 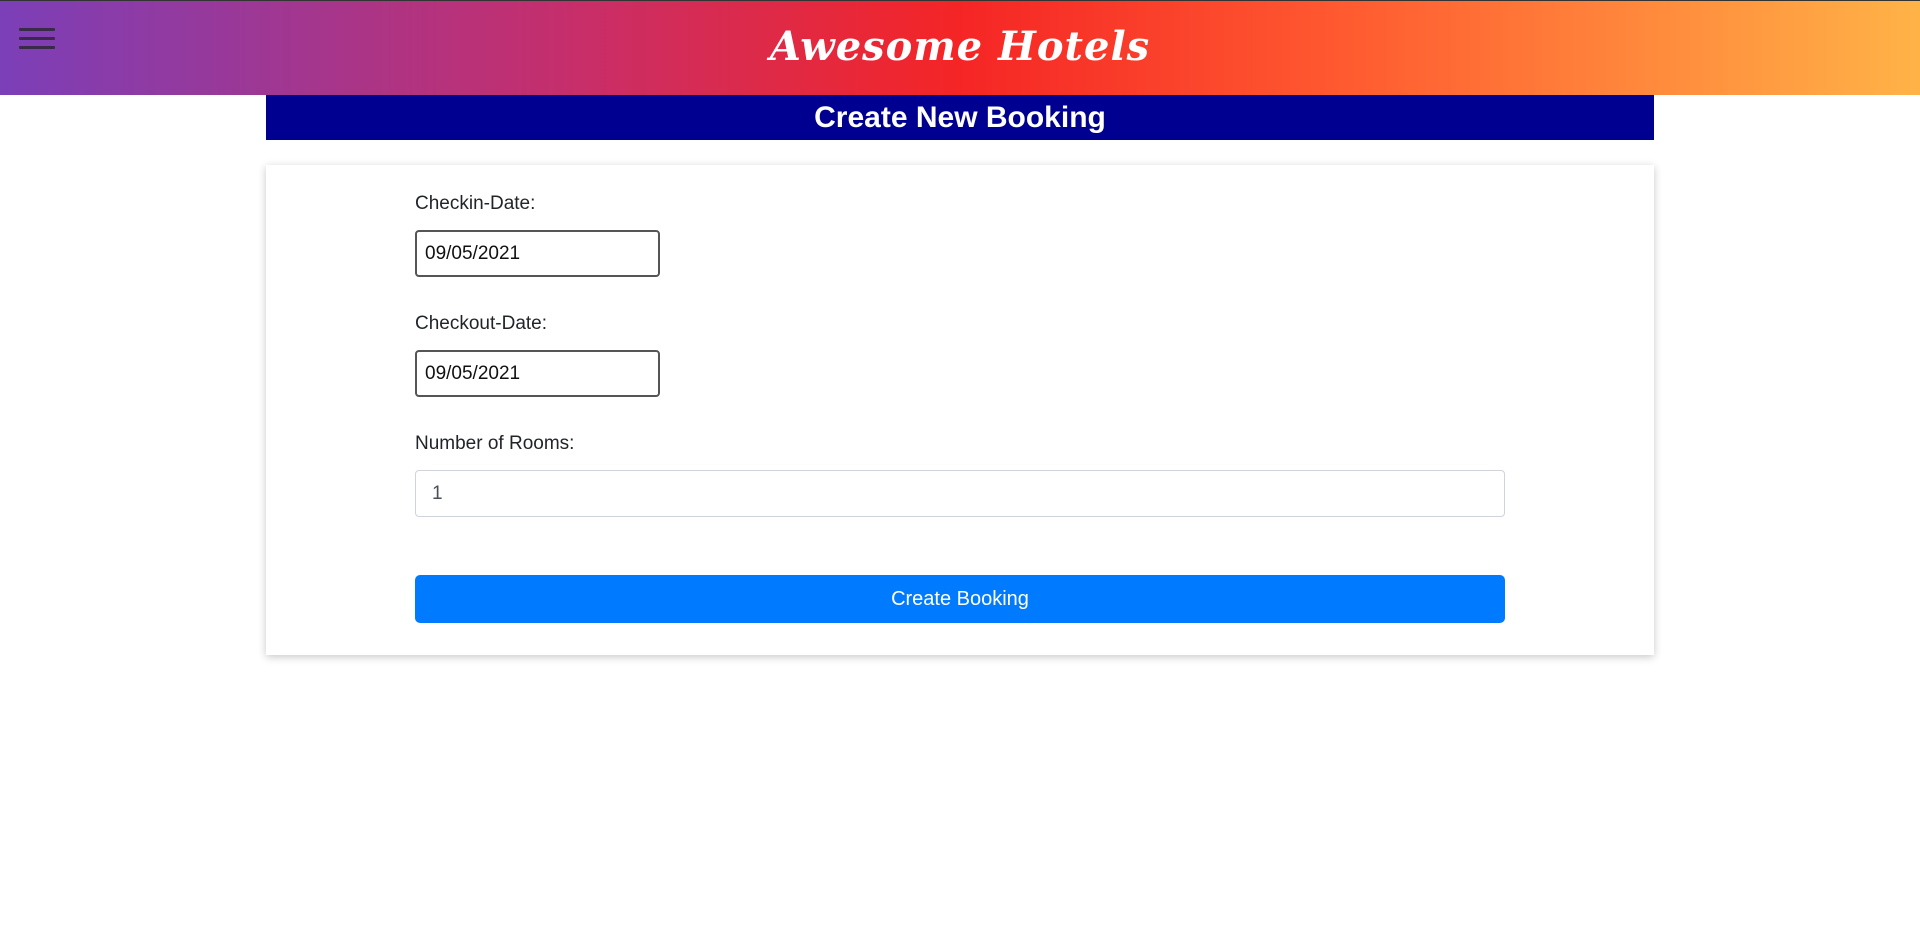 I want to click on create-booking-button: Create Booking, so click(x=960, y=599).